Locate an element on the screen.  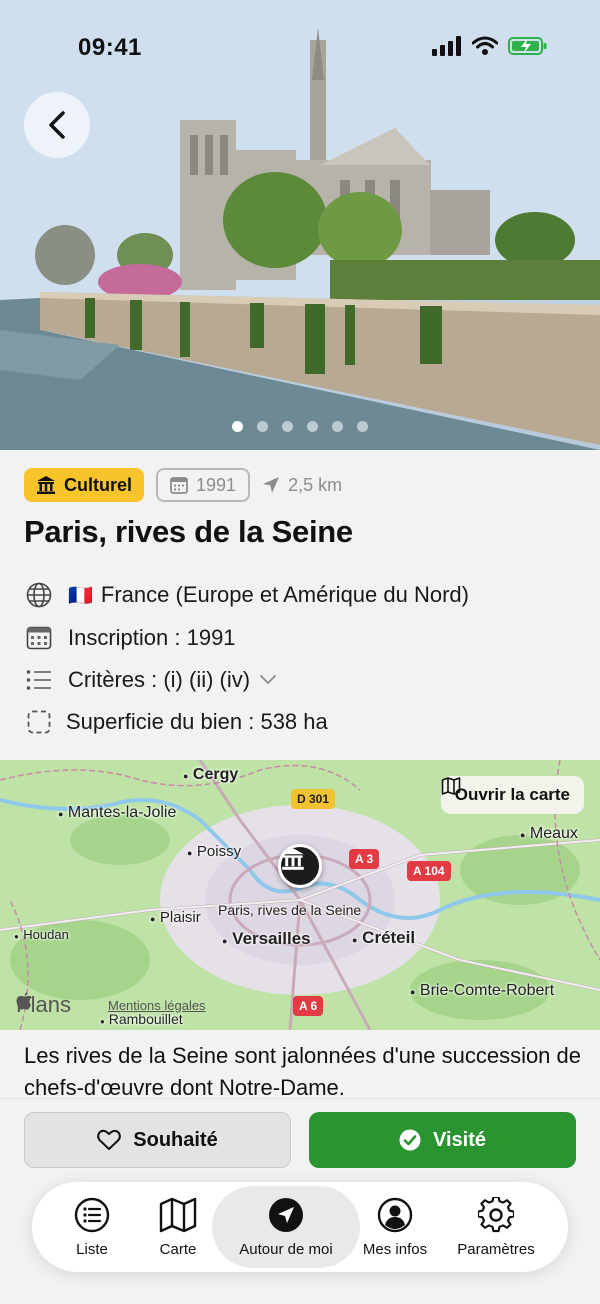
photo-pagination is located at coordinates (300, 426).